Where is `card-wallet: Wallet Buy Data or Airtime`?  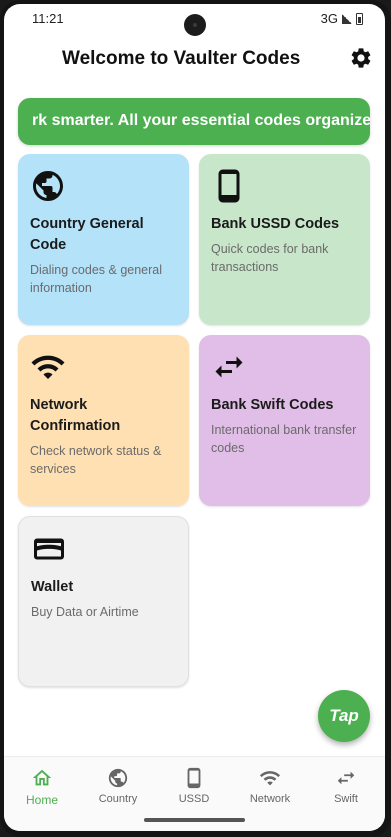
card-wallet: Wallet Buy Data or Airtime is located at coordinates (103, 601).